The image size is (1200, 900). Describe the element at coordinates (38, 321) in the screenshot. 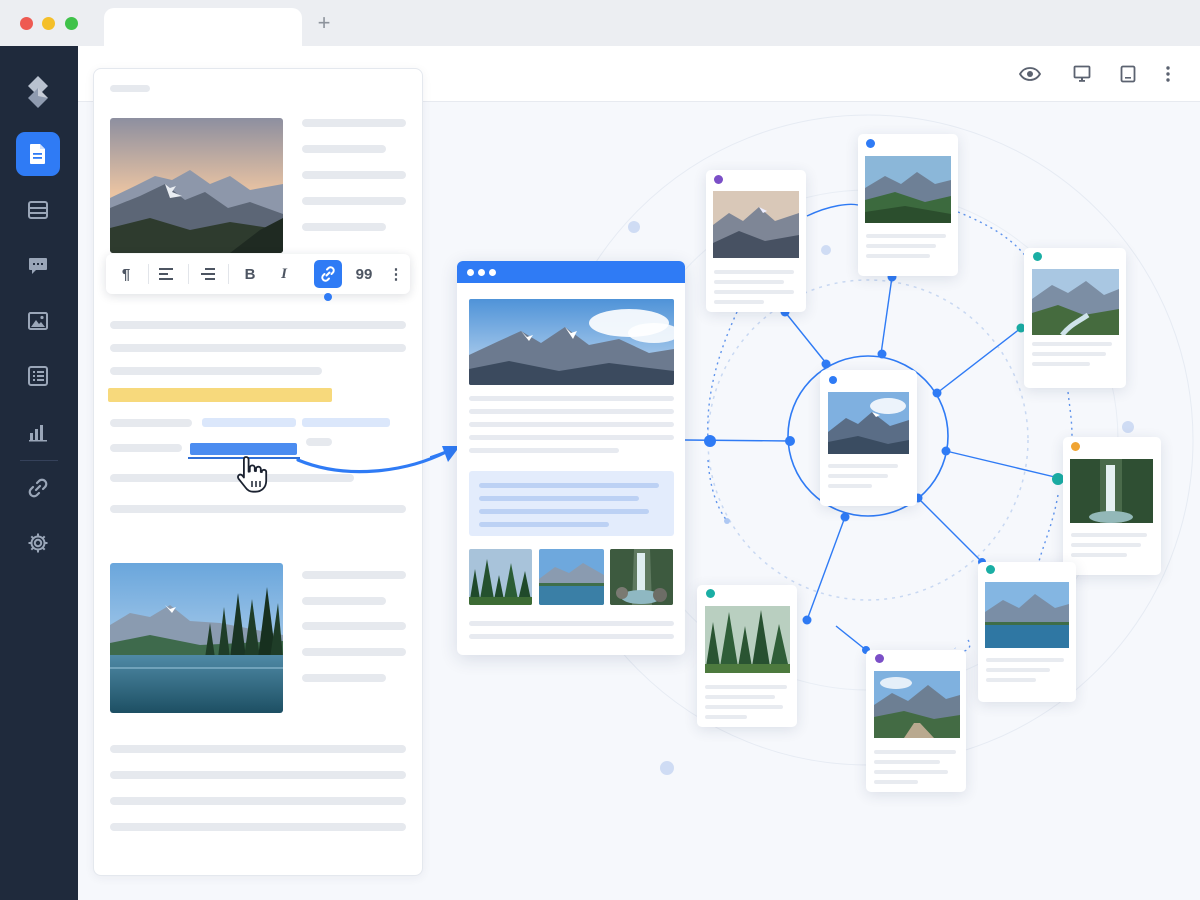

I see `sidebar-item-media` at that location.